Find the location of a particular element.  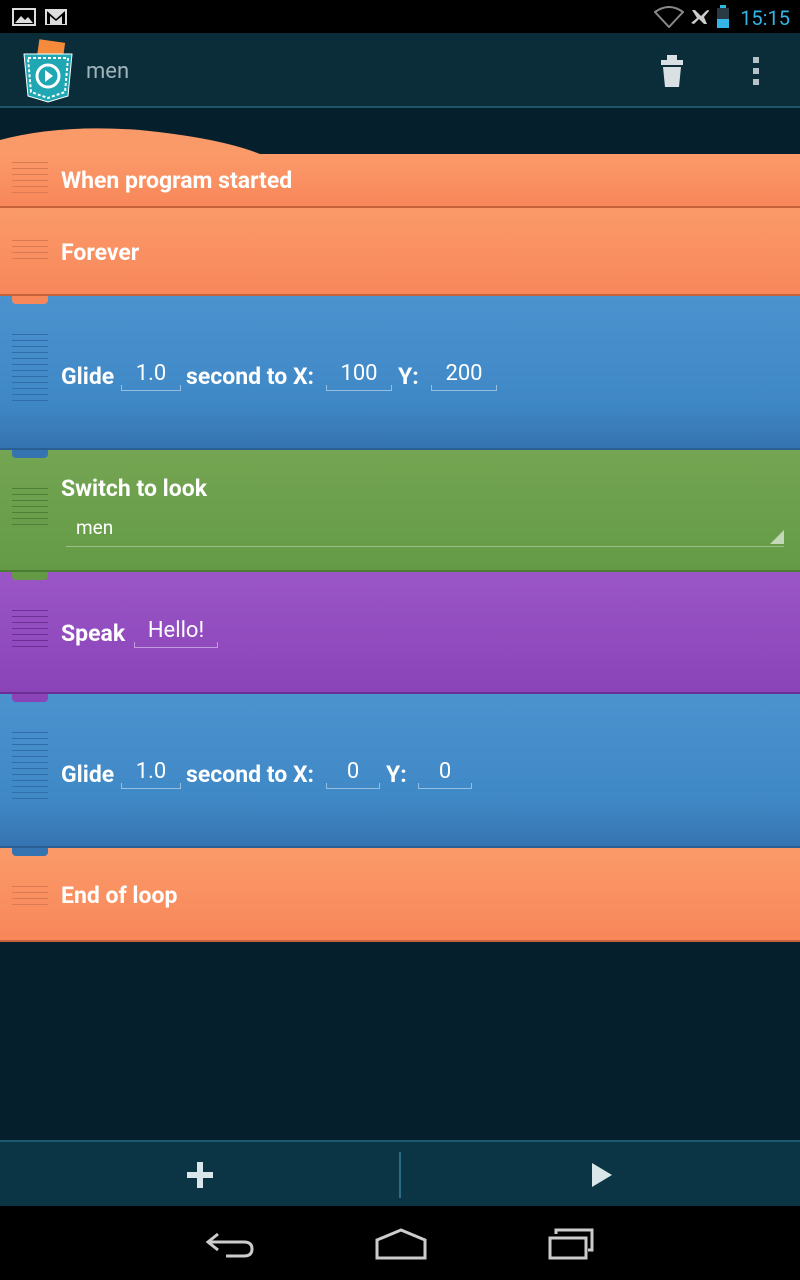

add-brick-button is located at coordinates (199, 1175).